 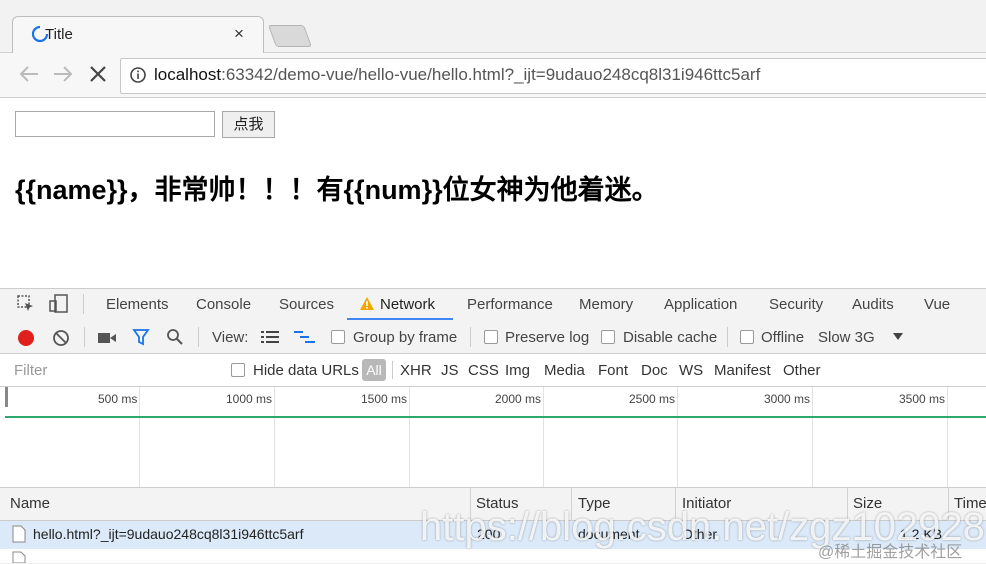 What do you see at coordinates (306, 304) in the screenshot?
I see `tab-sources: Sources` at bounding box center [306, 304].